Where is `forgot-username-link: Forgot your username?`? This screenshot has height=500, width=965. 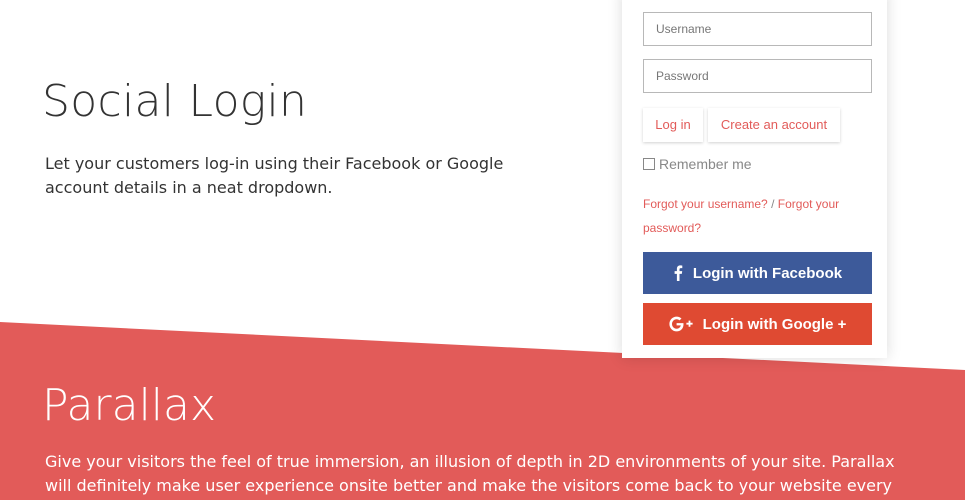 forgot-username-link: Forgot your username? is located at coordinates (705, 204).